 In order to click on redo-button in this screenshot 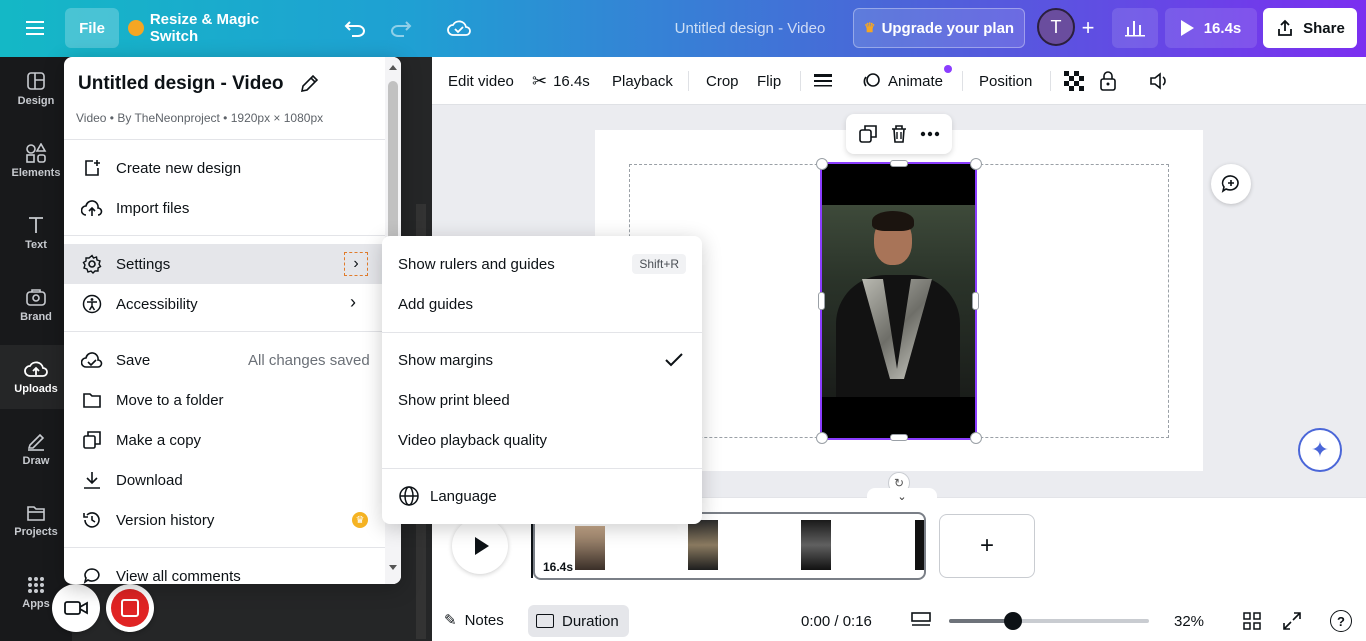, I will do `click(401, 28)`.